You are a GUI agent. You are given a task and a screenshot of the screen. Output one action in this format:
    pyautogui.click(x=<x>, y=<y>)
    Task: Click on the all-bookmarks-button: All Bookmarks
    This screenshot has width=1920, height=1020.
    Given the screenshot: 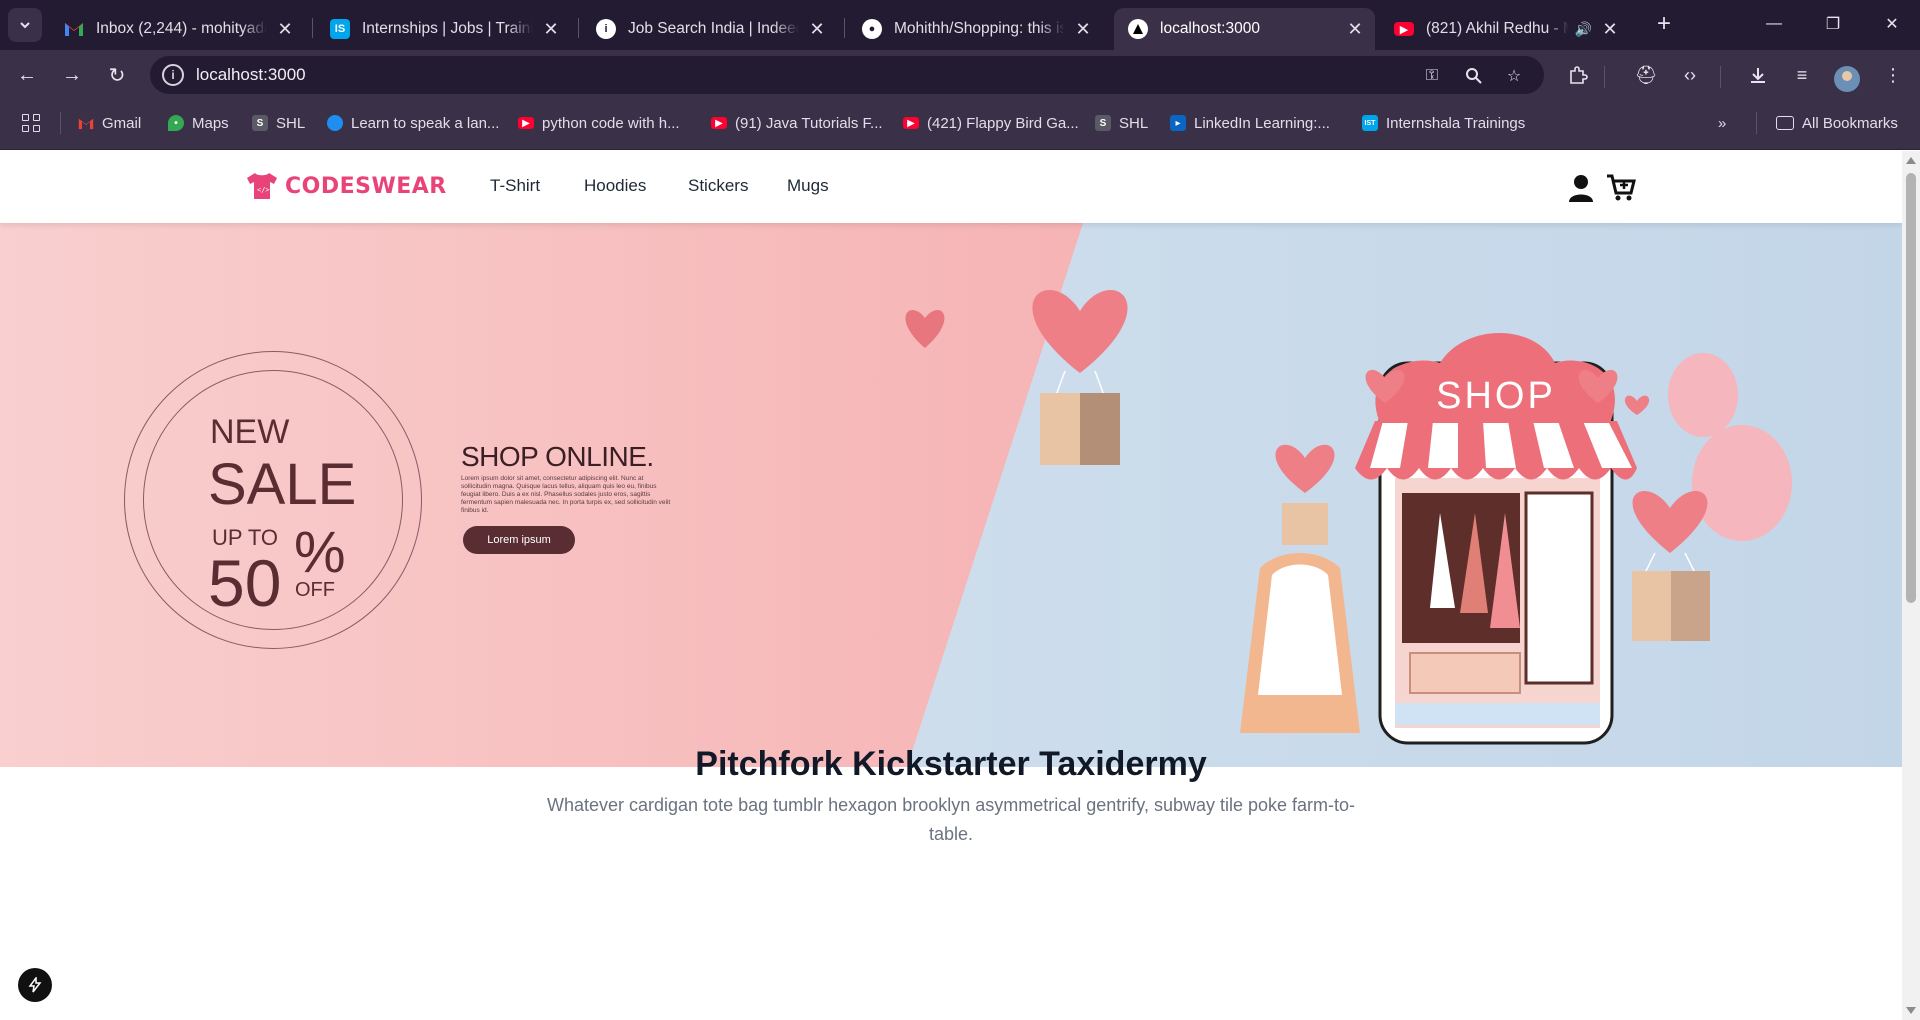 What is the action you would take?
    pyautogui.click(x=1837, y=123)
    